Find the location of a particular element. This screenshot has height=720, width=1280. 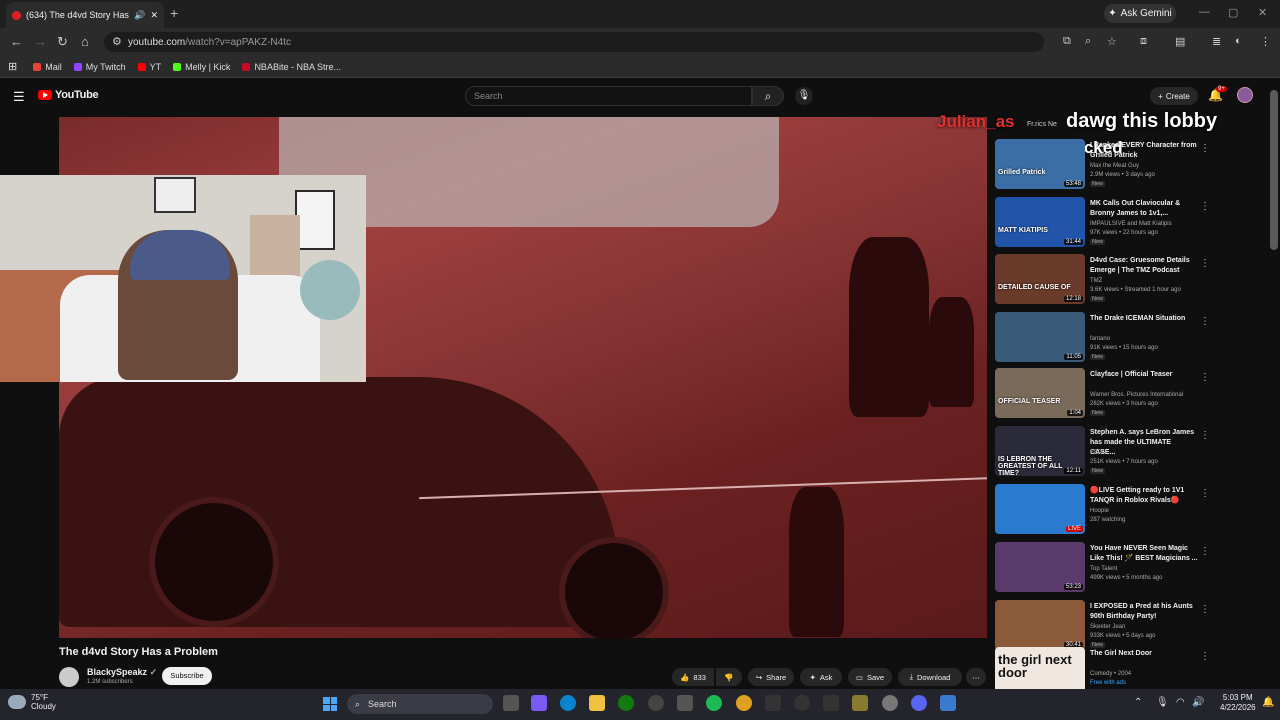

subscribe-button: Subscribe is located at coordinates (187, 676).